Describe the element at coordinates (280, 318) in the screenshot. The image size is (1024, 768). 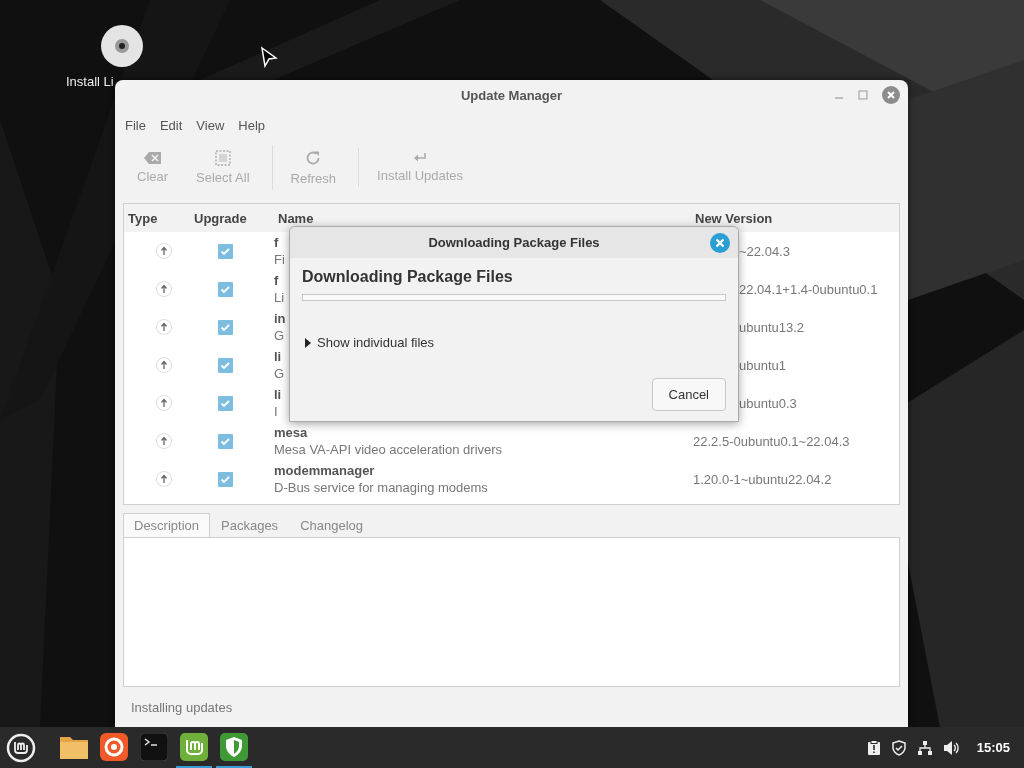
I see `package-name: in` at that location.